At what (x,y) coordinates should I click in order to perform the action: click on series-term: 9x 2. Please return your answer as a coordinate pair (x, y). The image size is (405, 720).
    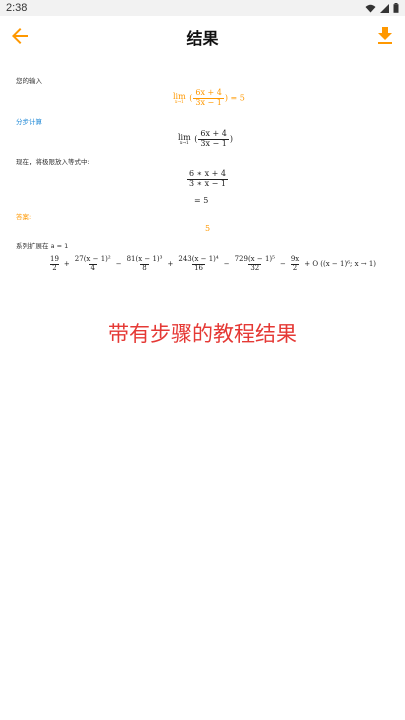
    Looking at the image, I should click on (295, 263).